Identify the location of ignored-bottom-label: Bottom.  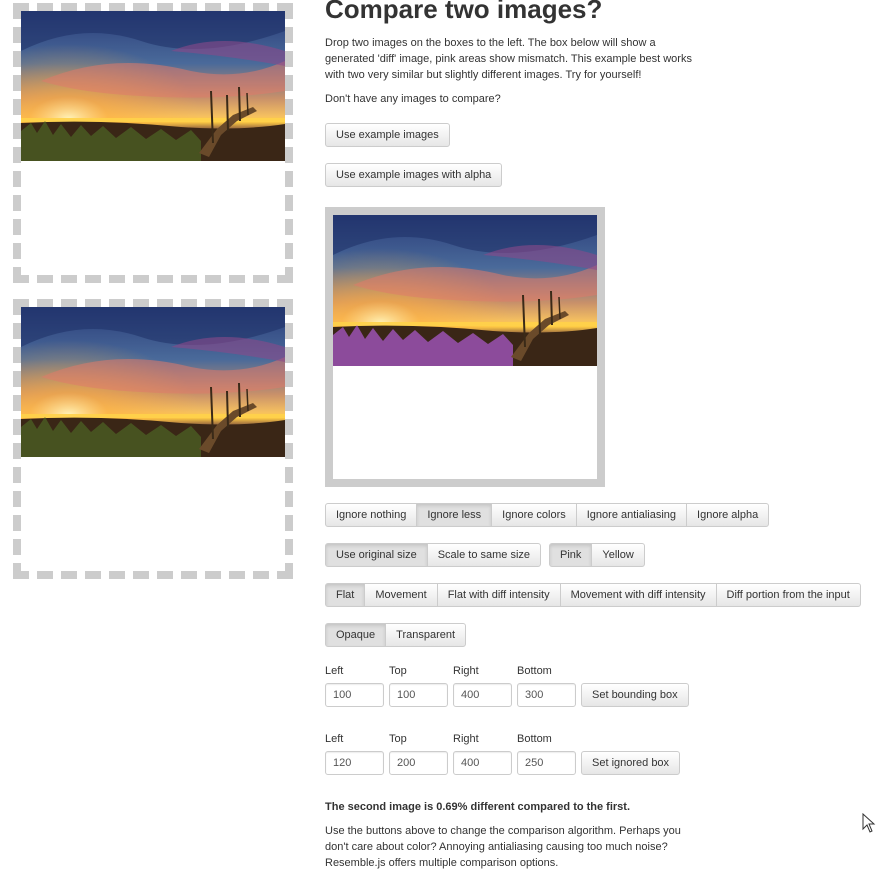
(534, 739).